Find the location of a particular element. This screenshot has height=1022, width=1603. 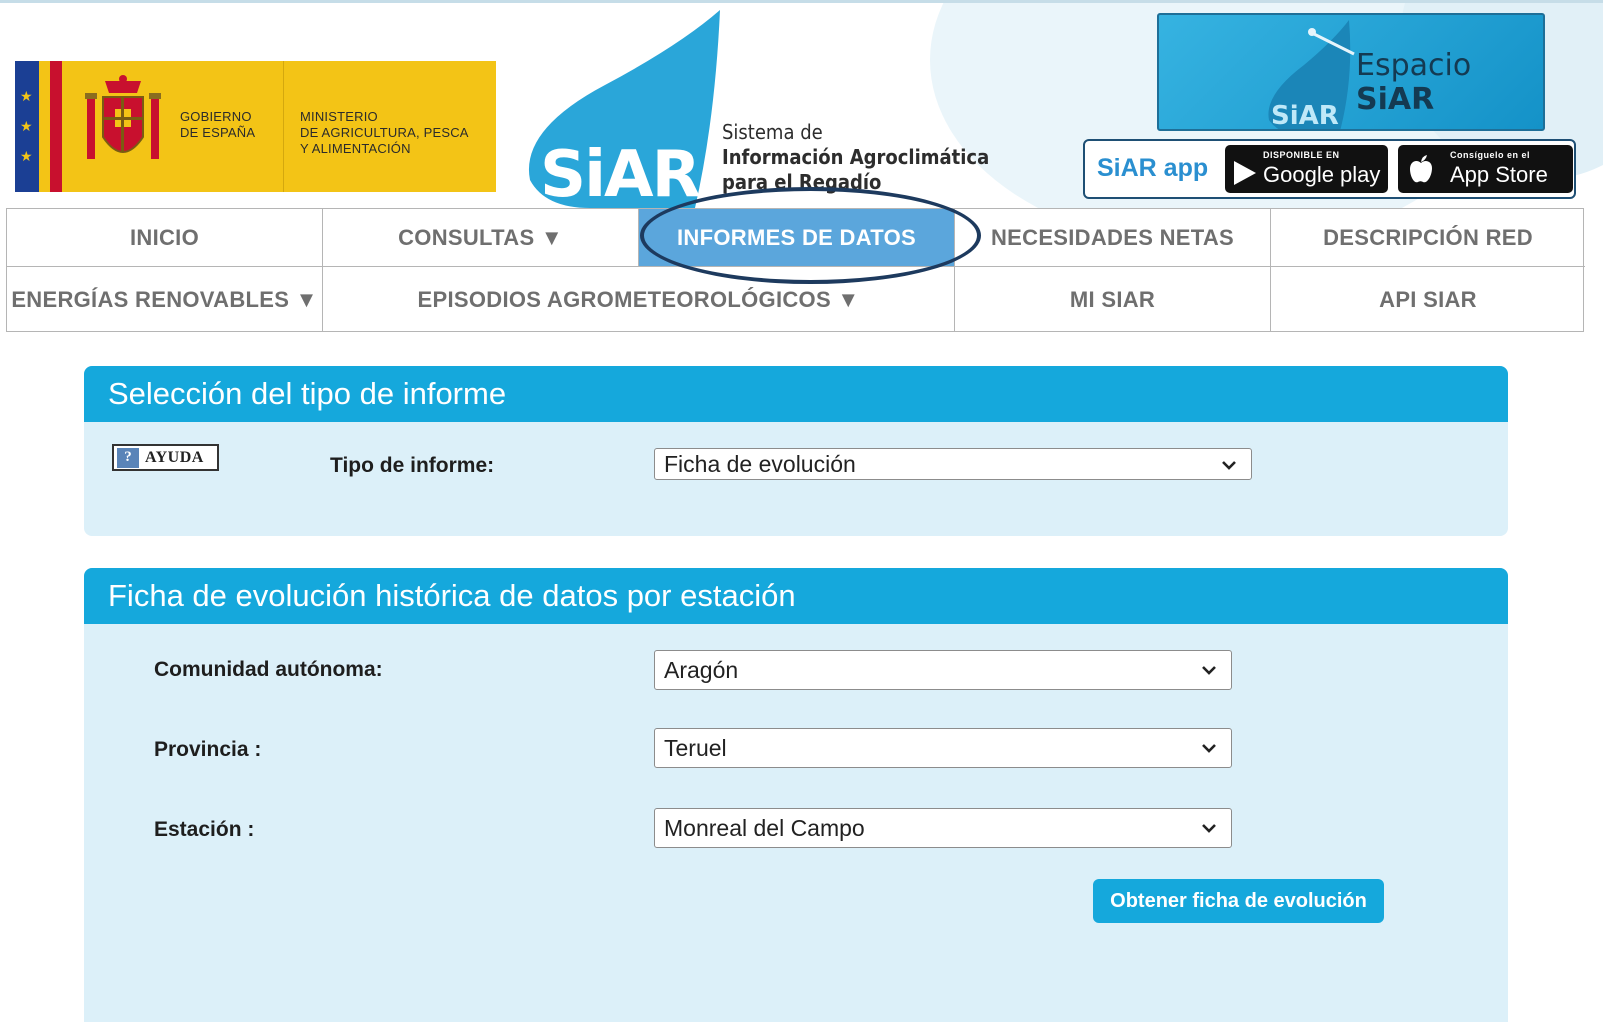

station-value: Monreal del Campo is located at coordinates (764, 827).